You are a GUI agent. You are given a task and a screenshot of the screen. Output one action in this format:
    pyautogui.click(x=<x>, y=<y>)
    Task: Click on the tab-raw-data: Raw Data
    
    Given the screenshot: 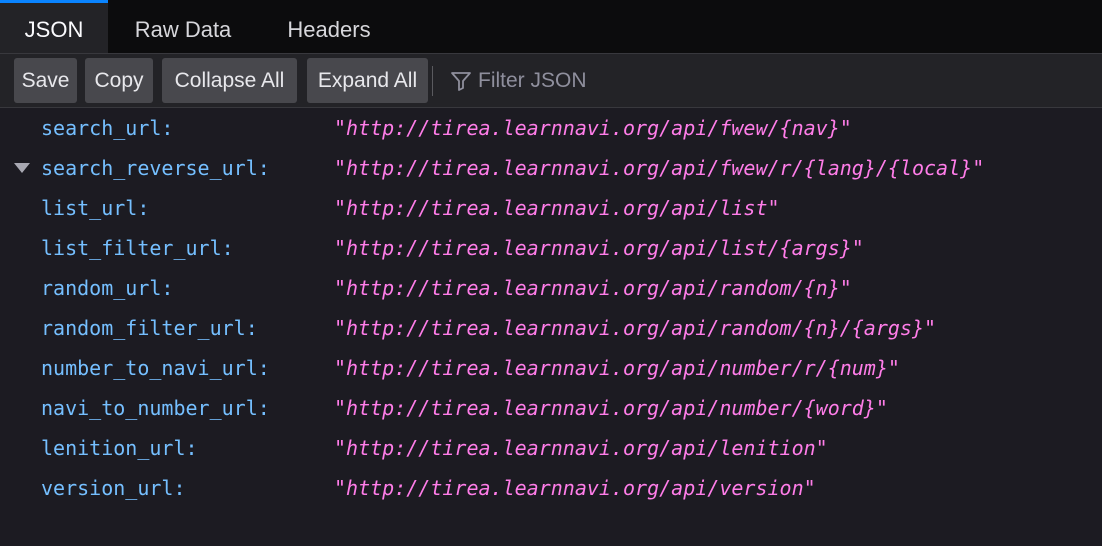 What is the action you would take?
    pyautogui.click(x=183, y=26)
    